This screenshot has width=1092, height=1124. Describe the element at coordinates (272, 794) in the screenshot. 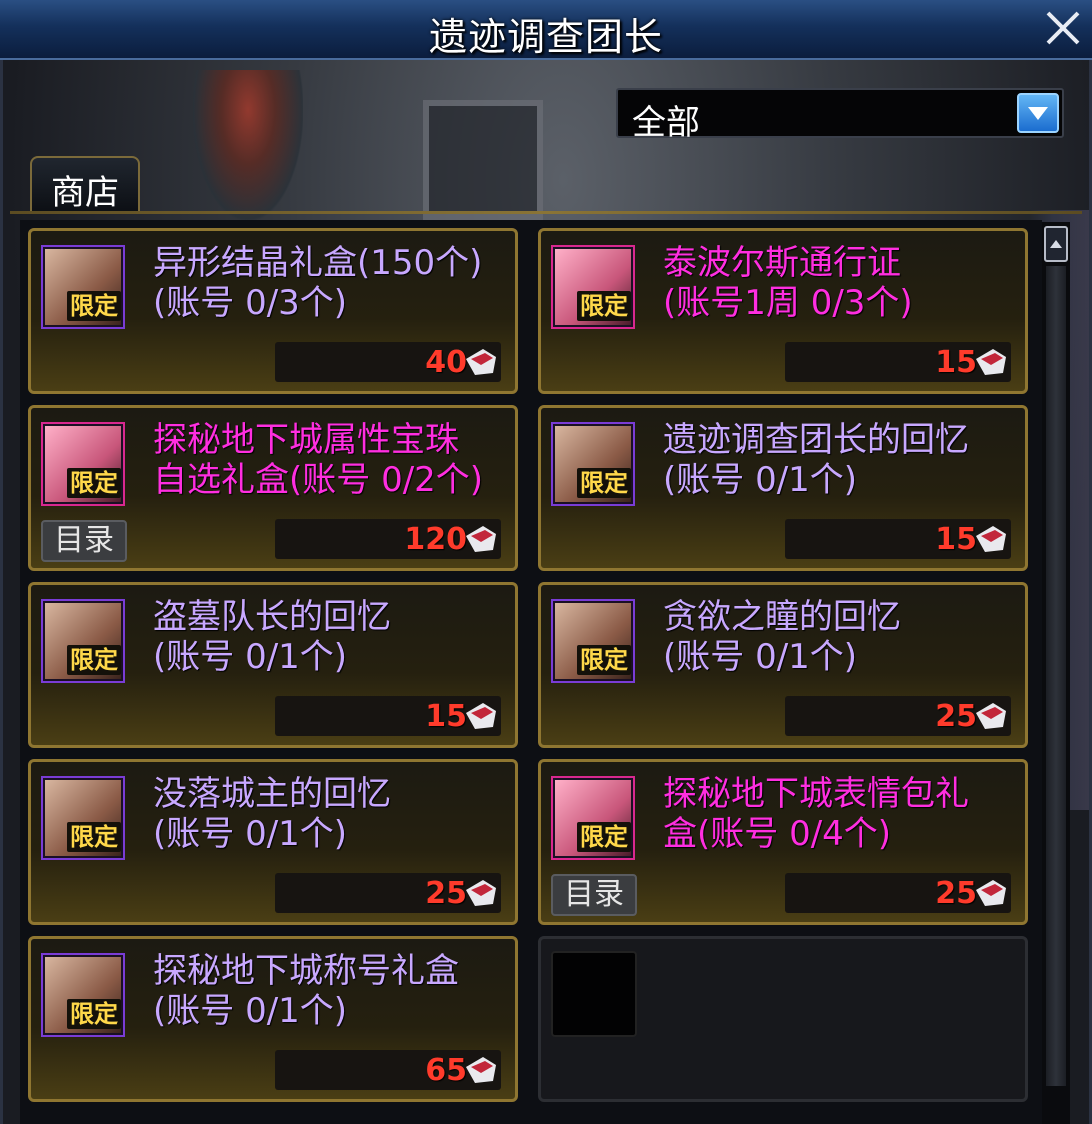

I see `item-name-line1: 没落城主的回忆` at that location.